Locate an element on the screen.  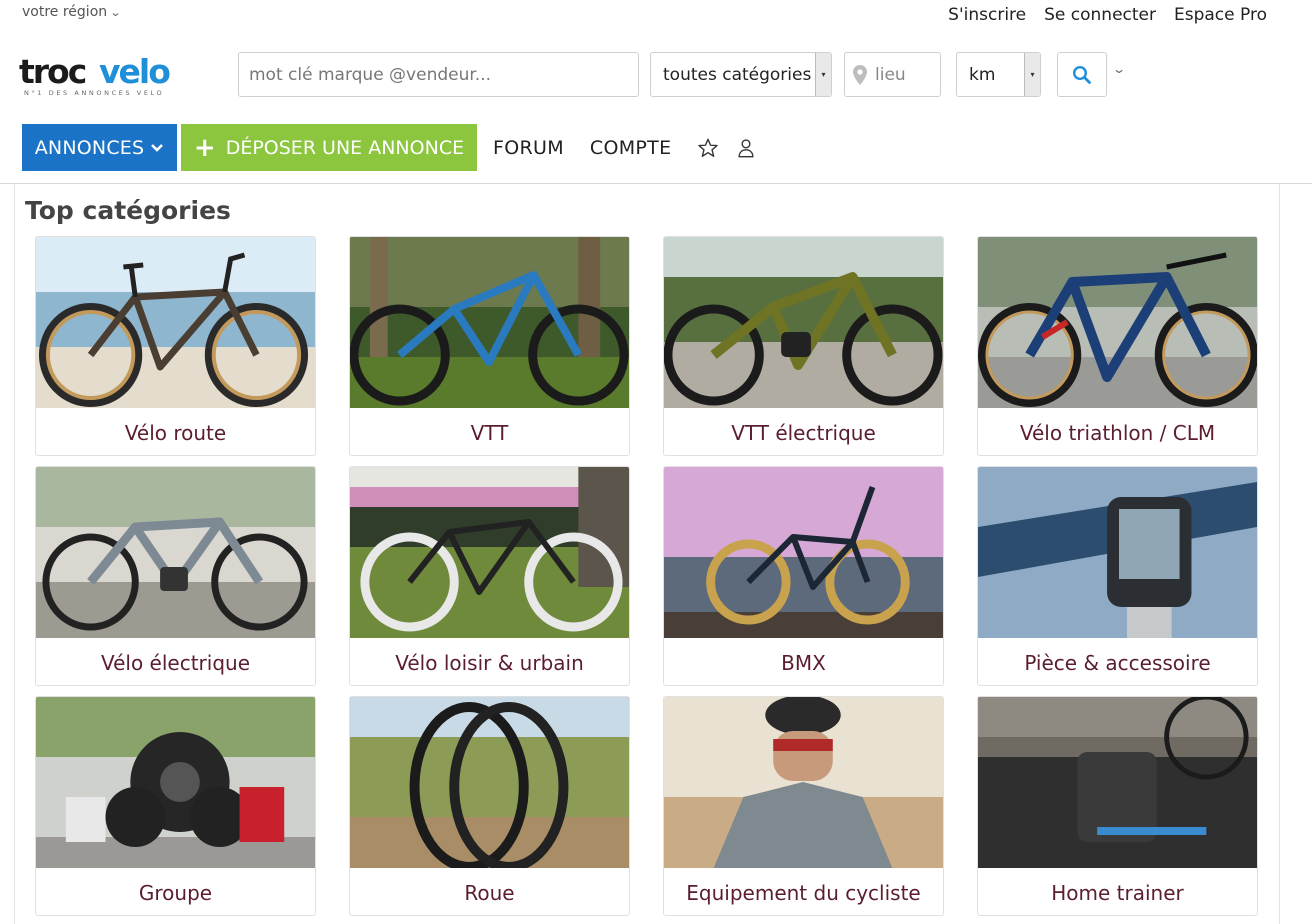
search-icon is located at coordinates (1081, 74).